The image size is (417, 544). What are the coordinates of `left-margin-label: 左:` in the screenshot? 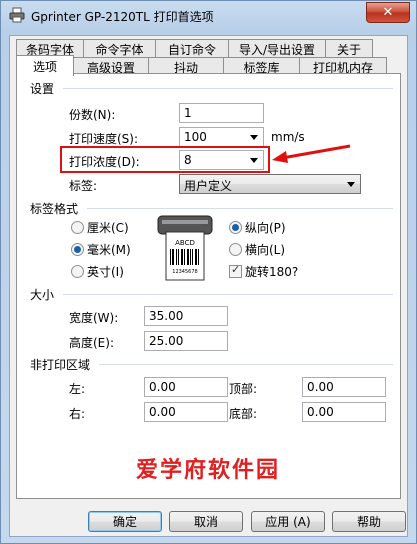 It's located at (77, 389).